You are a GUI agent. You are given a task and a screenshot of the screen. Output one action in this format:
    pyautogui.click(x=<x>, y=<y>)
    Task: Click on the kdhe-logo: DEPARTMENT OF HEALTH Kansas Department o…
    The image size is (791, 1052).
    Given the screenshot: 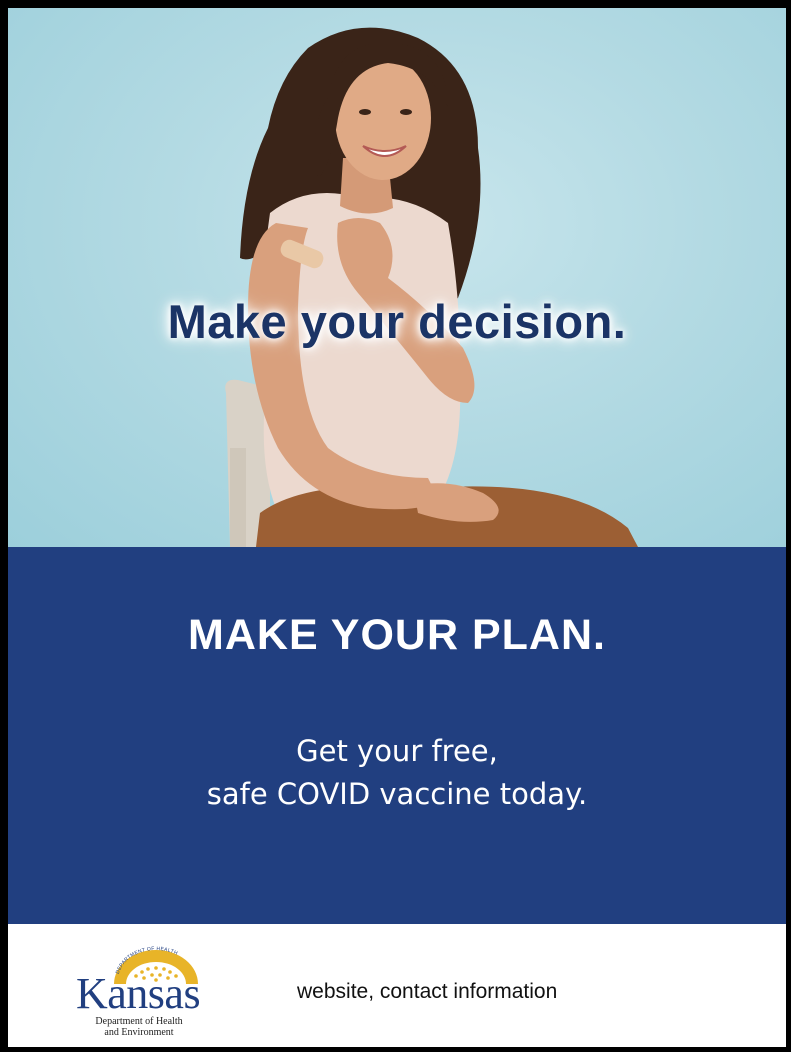 What is the action you would take?
    pyautogui.click(x=146, y=994)
    